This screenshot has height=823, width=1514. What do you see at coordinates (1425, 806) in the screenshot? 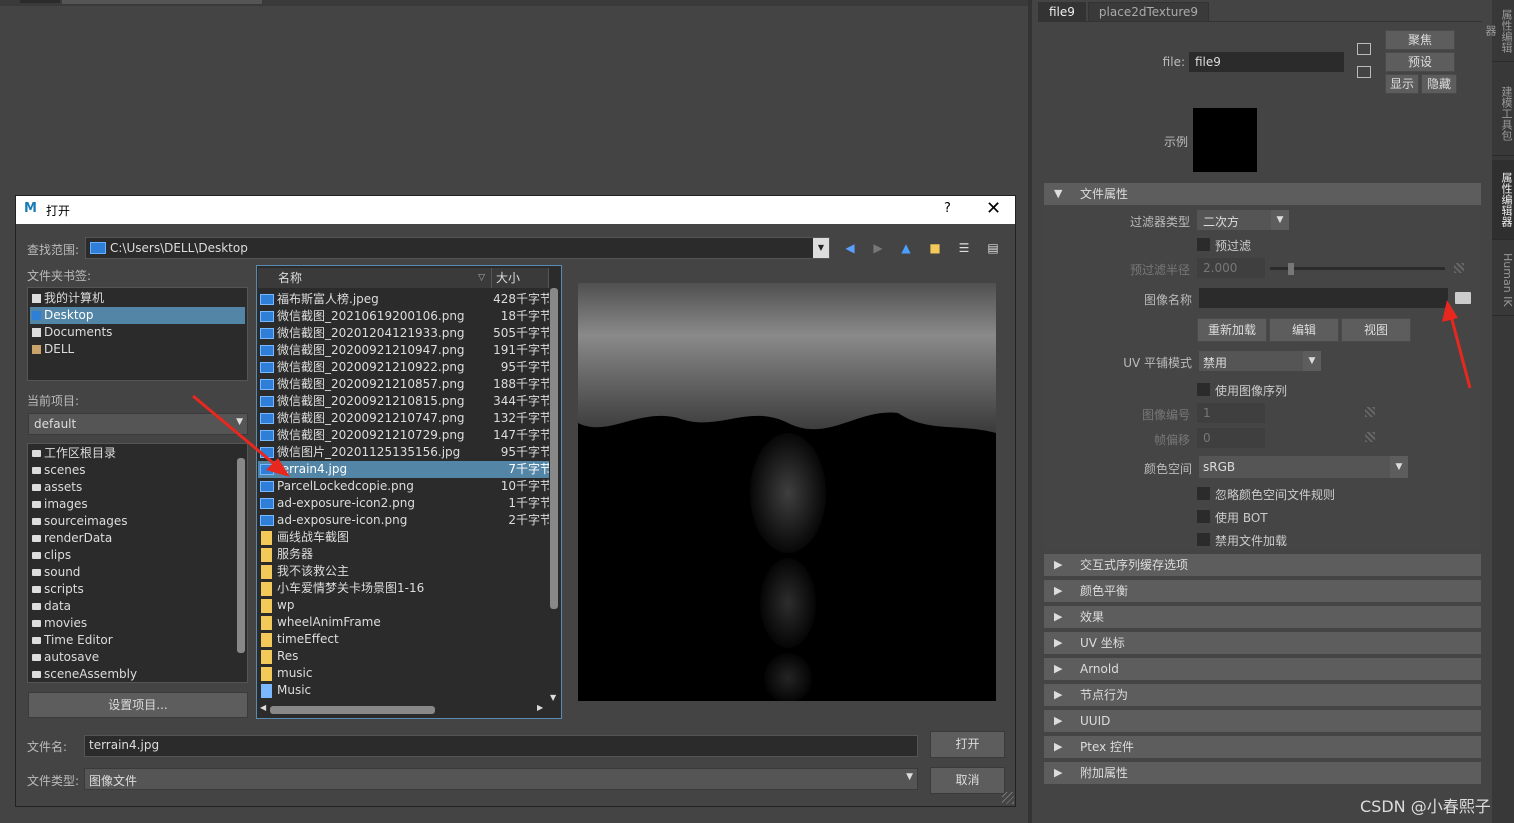
I see `watermark: CSDN @小春熙子` at bounding box center [1425, 806].